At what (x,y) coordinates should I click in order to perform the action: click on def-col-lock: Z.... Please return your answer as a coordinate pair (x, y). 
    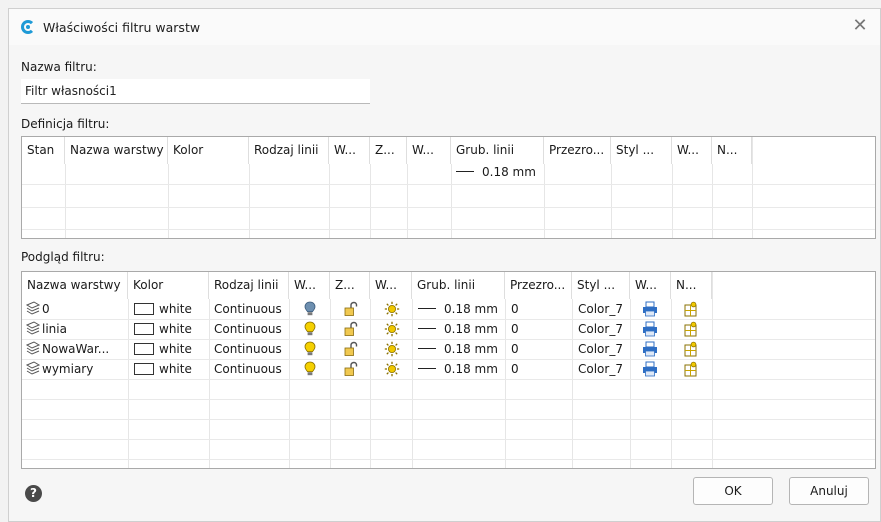
    Looking at the image, I should click on (388, 150).